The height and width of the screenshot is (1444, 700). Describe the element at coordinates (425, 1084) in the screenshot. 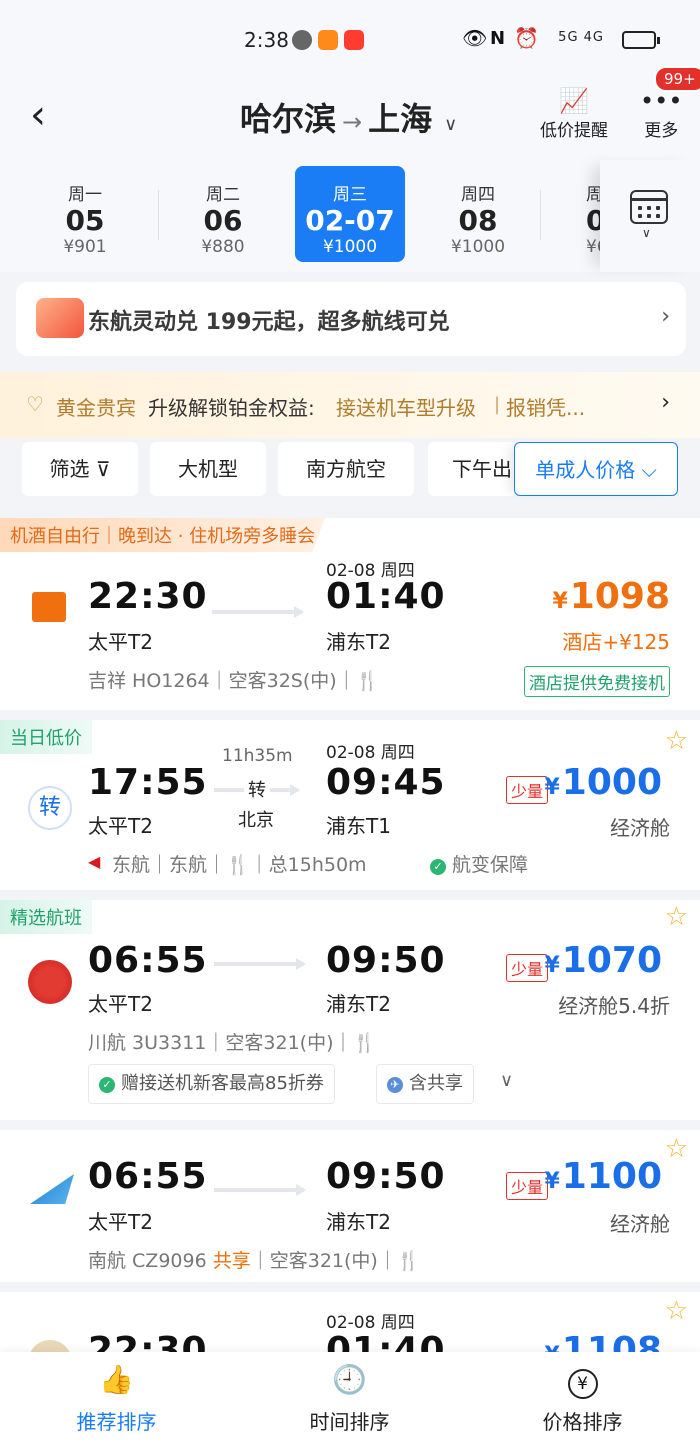

I see `codeshare-pill: ✈ 含共享` at that location.